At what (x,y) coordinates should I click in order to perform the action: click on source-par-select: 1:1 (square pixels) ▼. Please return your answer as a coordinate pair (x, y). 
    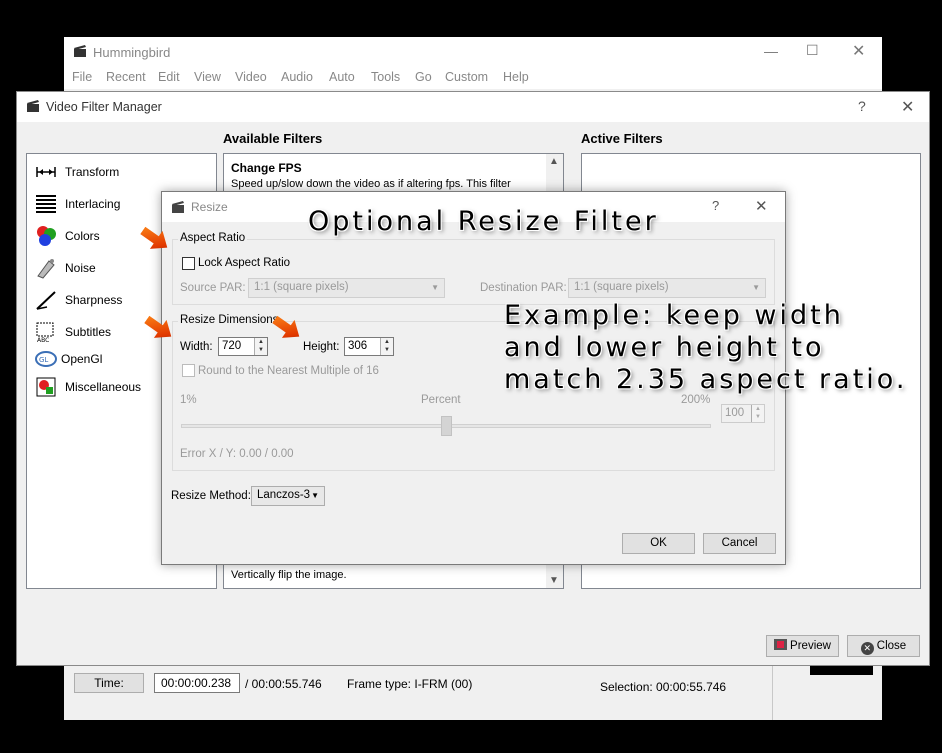
    Looking at the image, I should click on (346, 288).